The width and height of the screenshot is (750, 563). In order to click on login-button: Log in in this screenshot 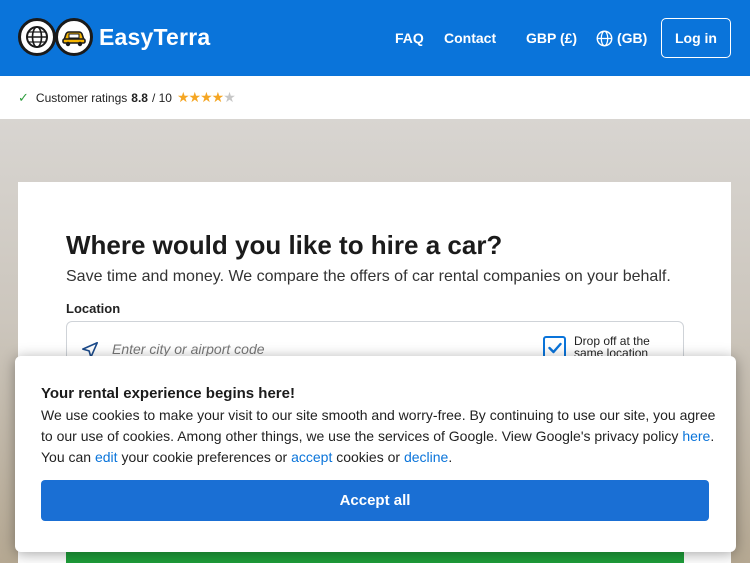, I will do `click(696, 38)`.